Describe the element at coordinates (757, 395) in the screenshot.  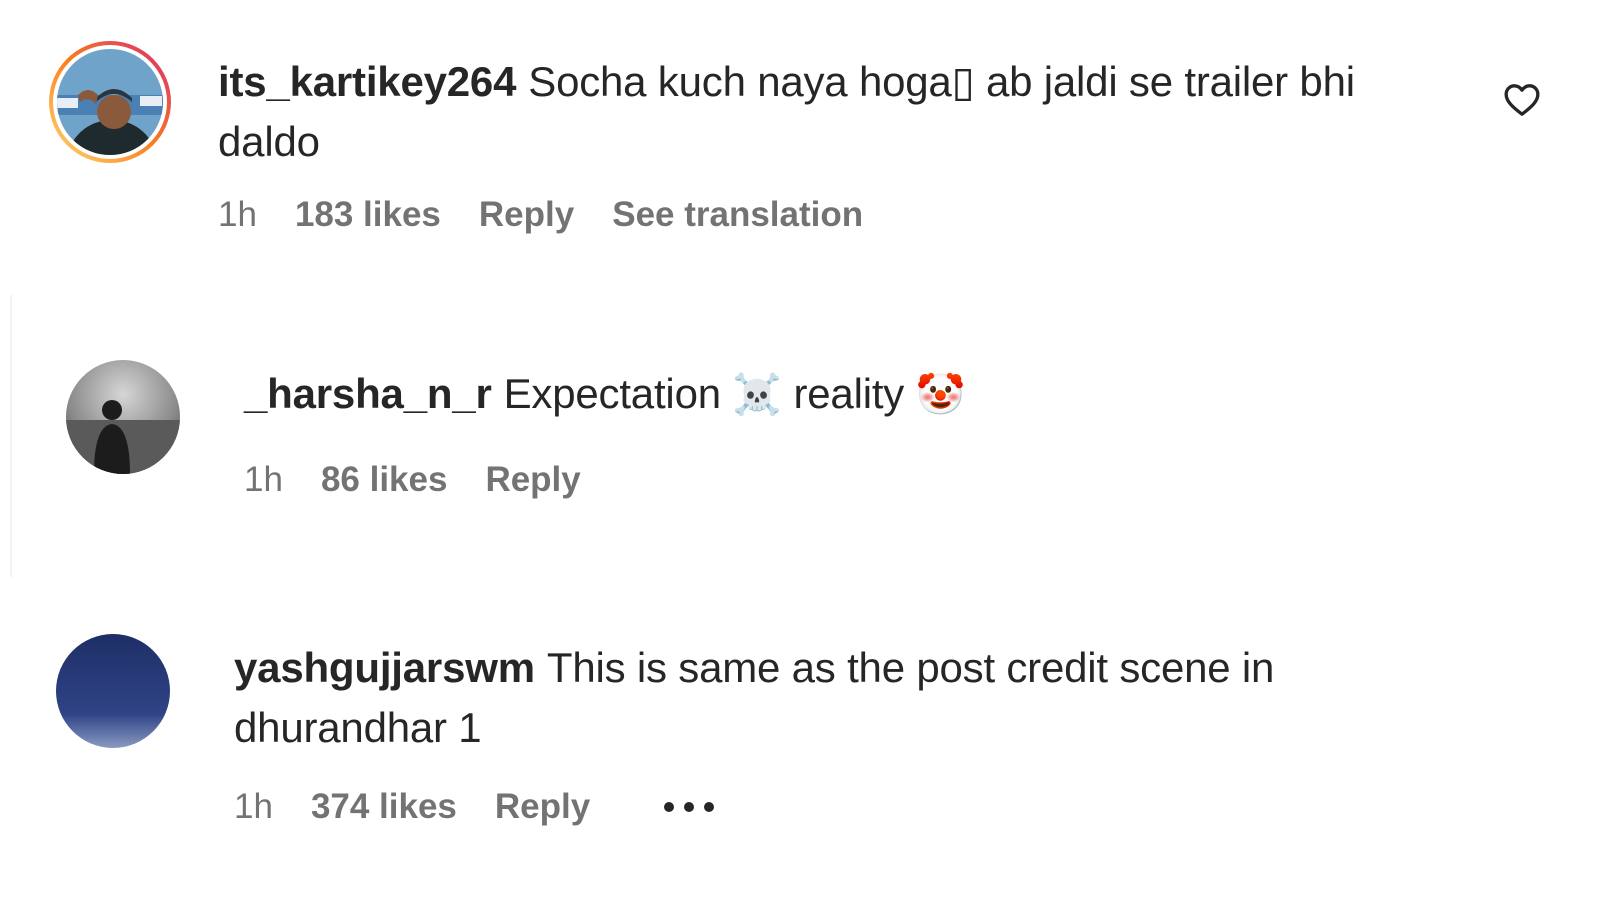
I see `skull-crossbones-emoji: ☠️` at that location.